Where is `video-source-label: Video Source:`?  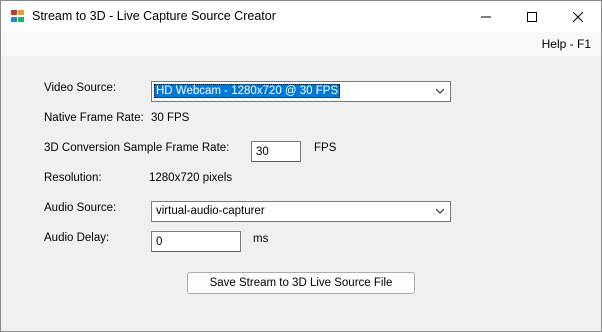 video-source-label: Video Source: is located at coordinates (80, 88).